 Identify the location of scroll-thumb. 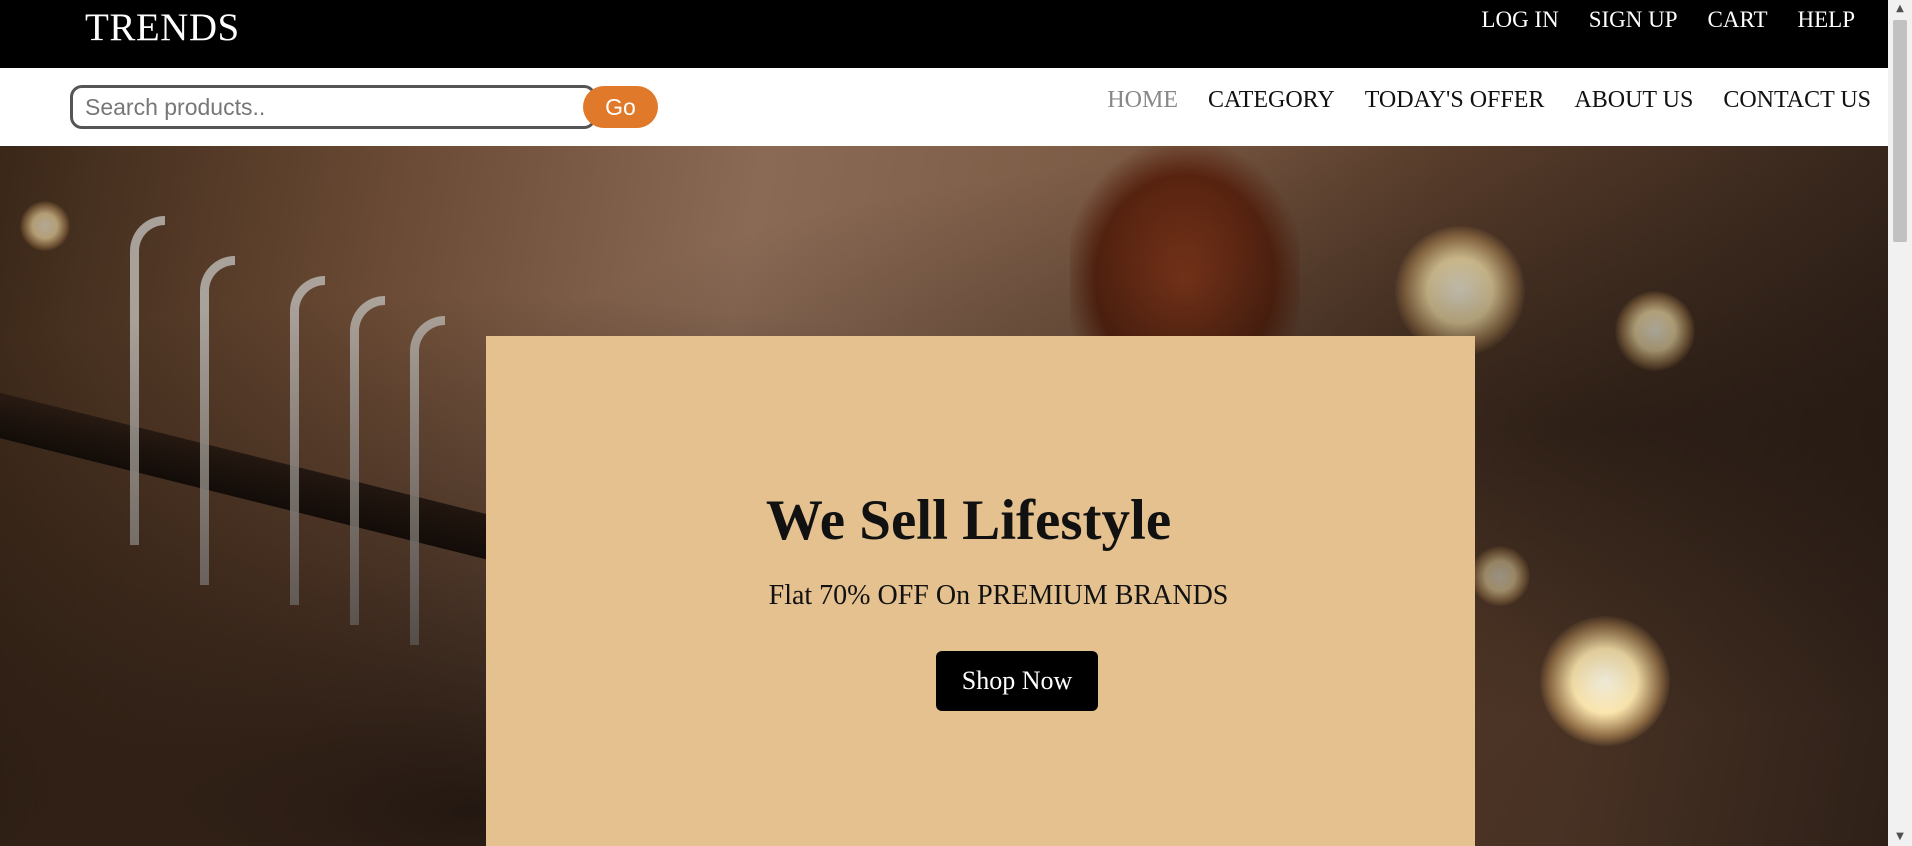
(1900, 131).